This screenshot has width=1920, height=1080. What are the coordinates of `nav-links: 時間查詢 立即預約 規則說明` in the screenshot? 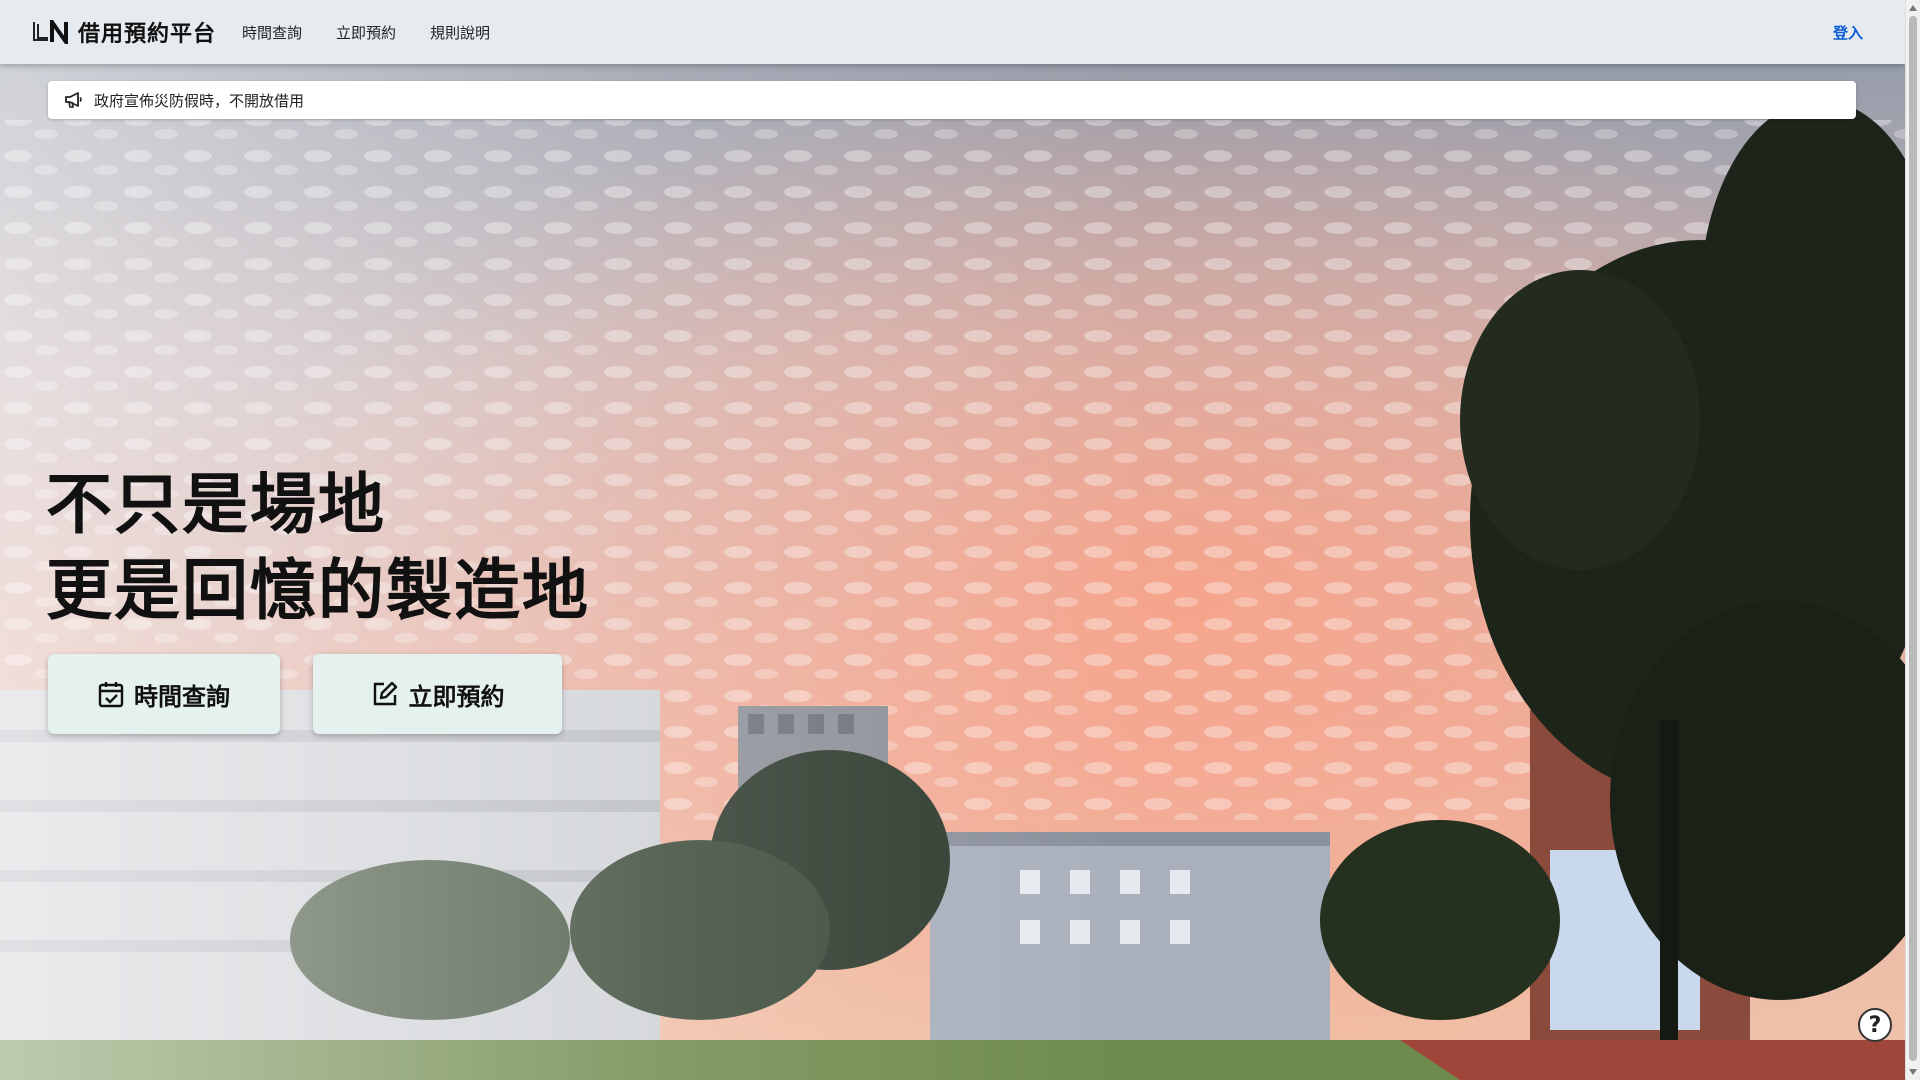 It's located at (366, 32).